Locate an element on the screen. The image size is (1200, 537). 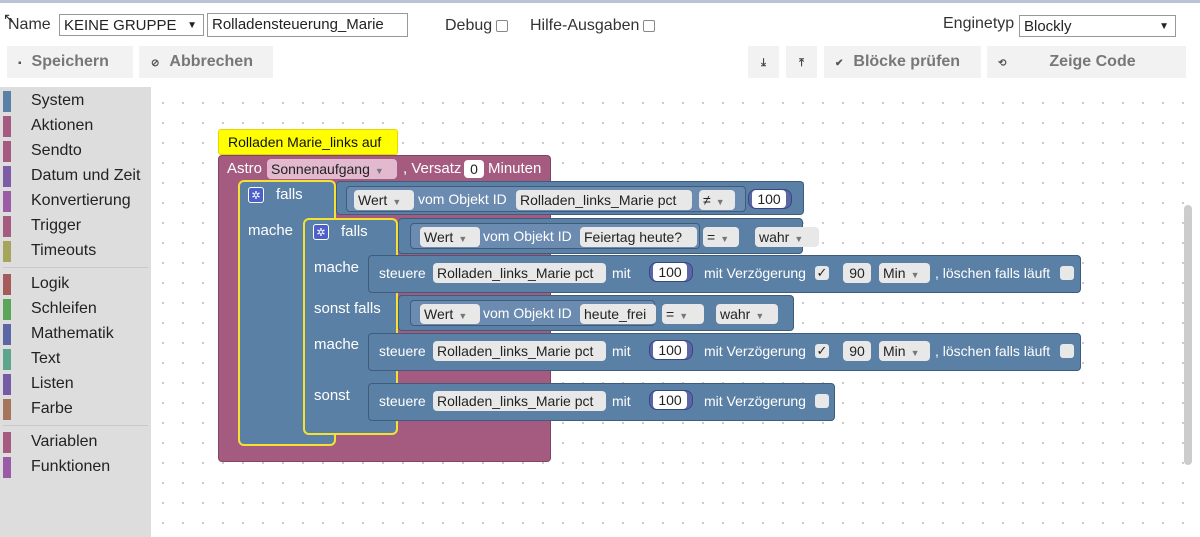
sidebar-item-label: Datum und Zeit is located at coordinates (86, 175).